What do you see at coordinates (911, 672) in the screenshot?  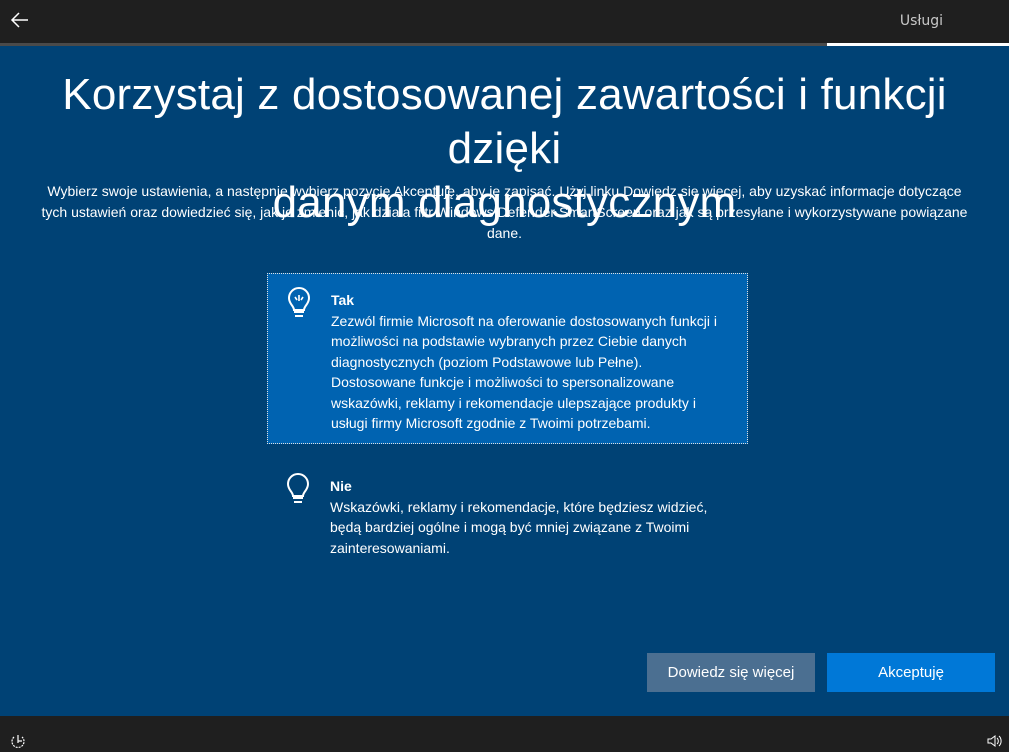 I see `accept-button: Akceptuję` at bounding box center [911, 672].